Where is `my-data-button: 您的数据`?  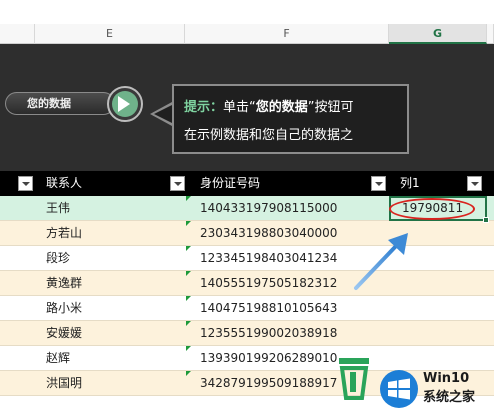
my-data-button: 您的数据 is located at coordinates (60, 103).